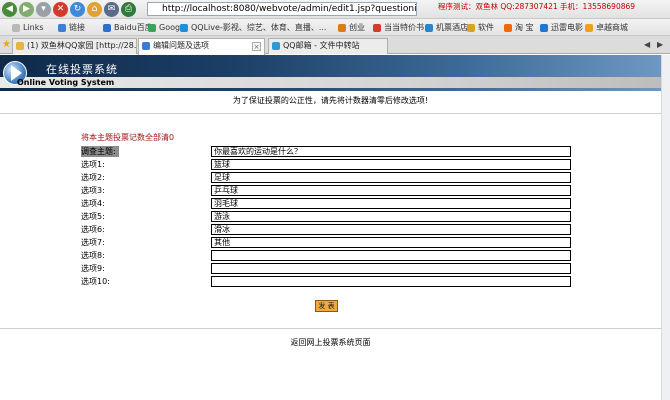 Image resolution: width=670 pixels, height=400 pixels. Describe the element at coordinates (660, 44) in the screenshot. I see `scroll-tabs-right-icon: ▶` at that location.